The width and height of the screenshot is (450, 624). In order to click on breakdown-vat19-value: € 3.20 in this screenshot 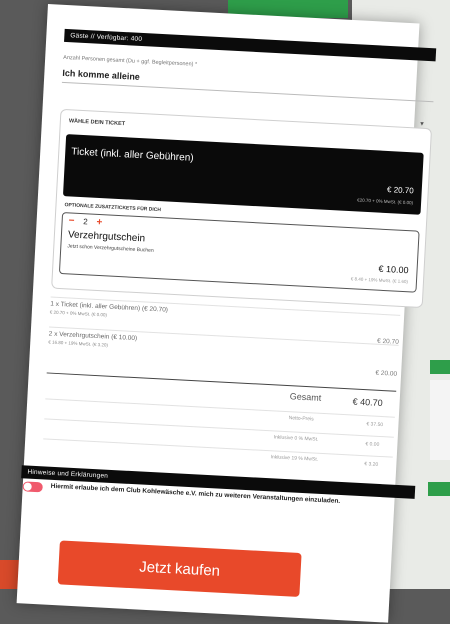, I will do `click(371, 464)`.